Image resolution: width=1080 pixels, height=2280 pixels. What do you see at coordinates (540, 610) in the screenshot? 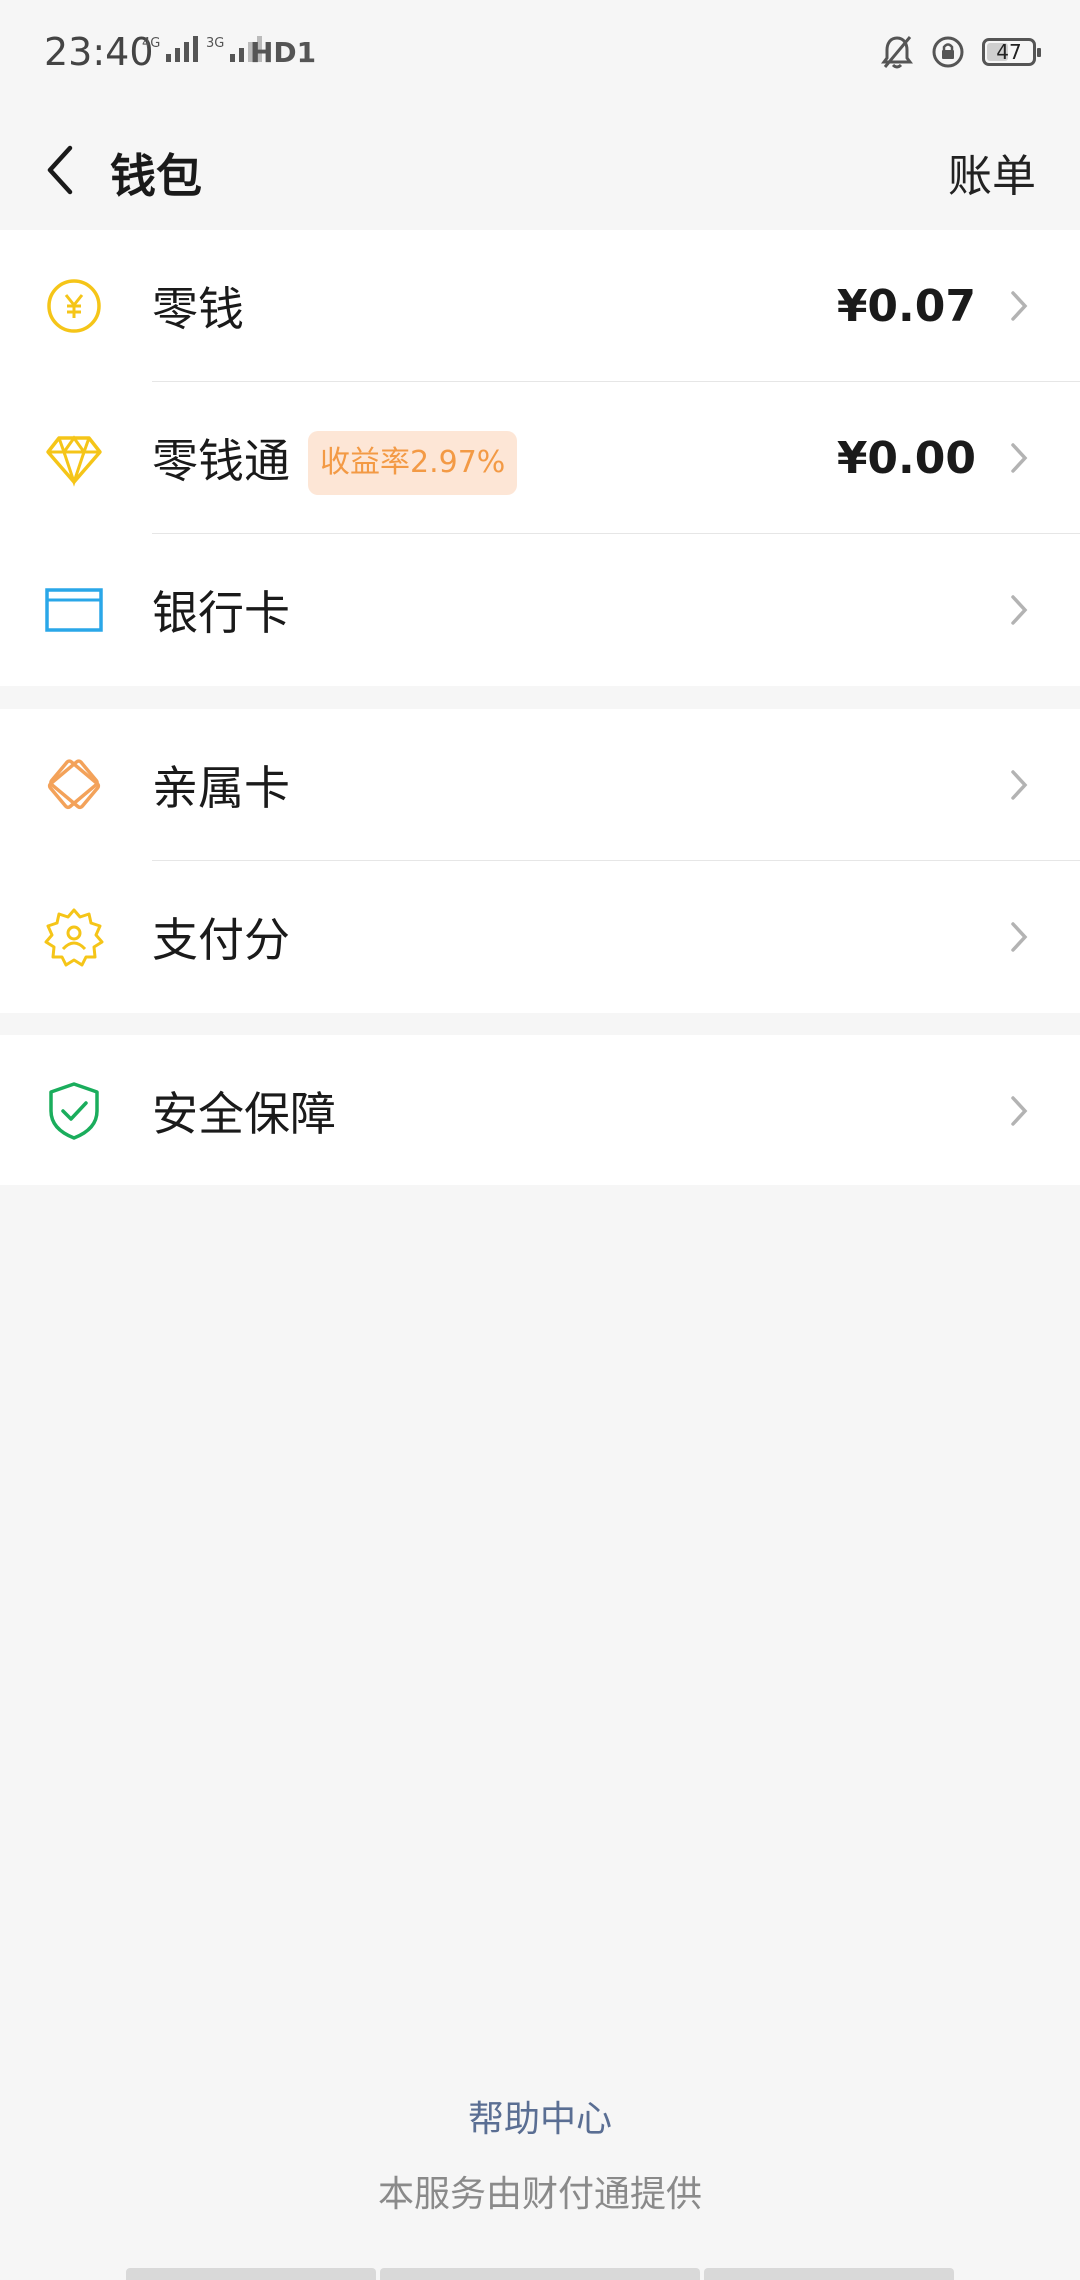
I see `bank-card-row: 银行卡` at bounding box center [540, 610].